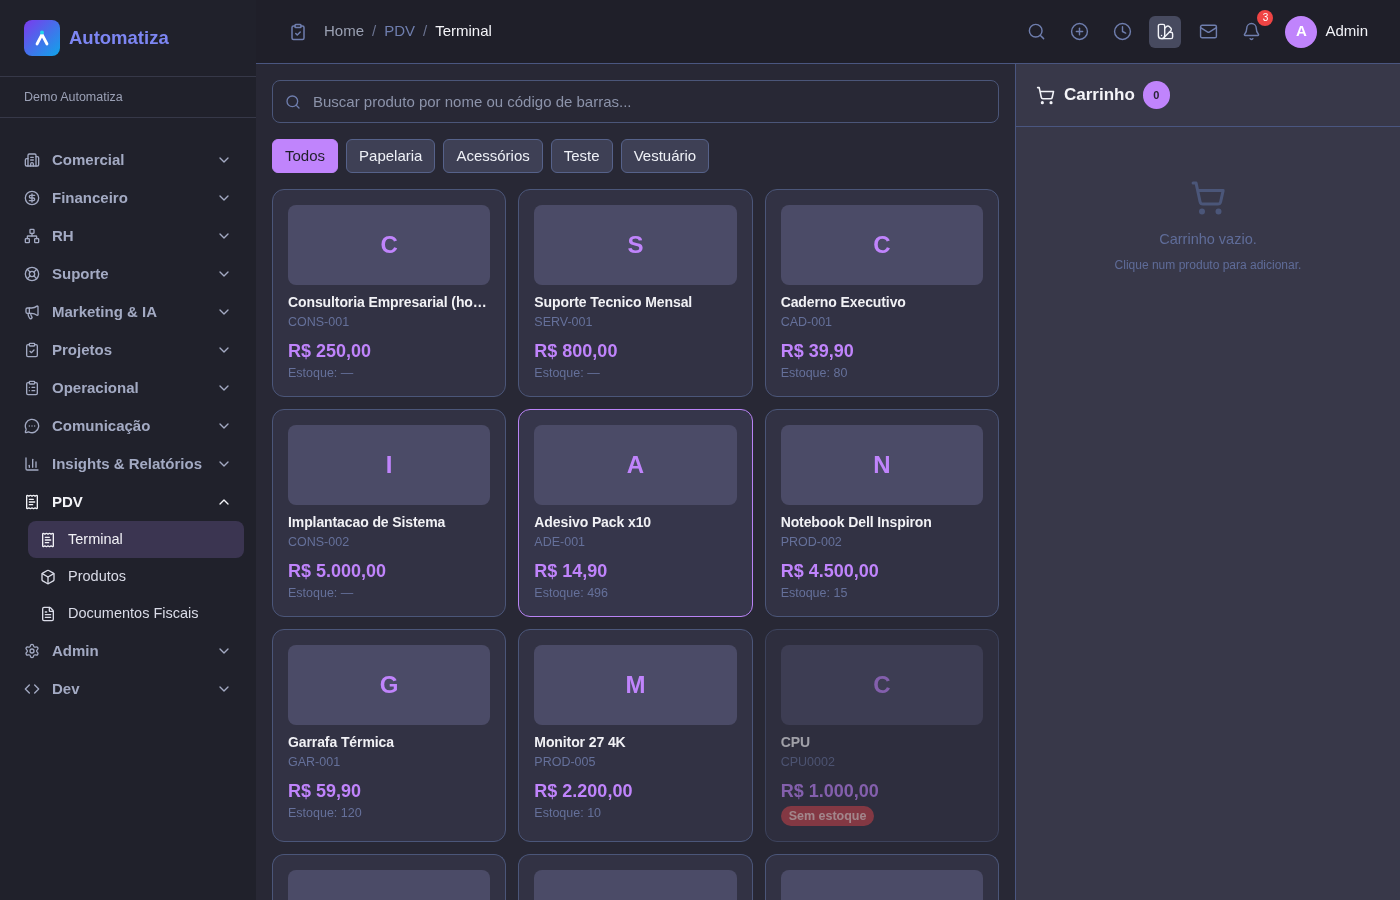 The height and width of the screenshot is (900, 1400). Describe the element at coordinates (463, 31) in the screenshot. I see `breadcrumb-current: Terminal` at that location.